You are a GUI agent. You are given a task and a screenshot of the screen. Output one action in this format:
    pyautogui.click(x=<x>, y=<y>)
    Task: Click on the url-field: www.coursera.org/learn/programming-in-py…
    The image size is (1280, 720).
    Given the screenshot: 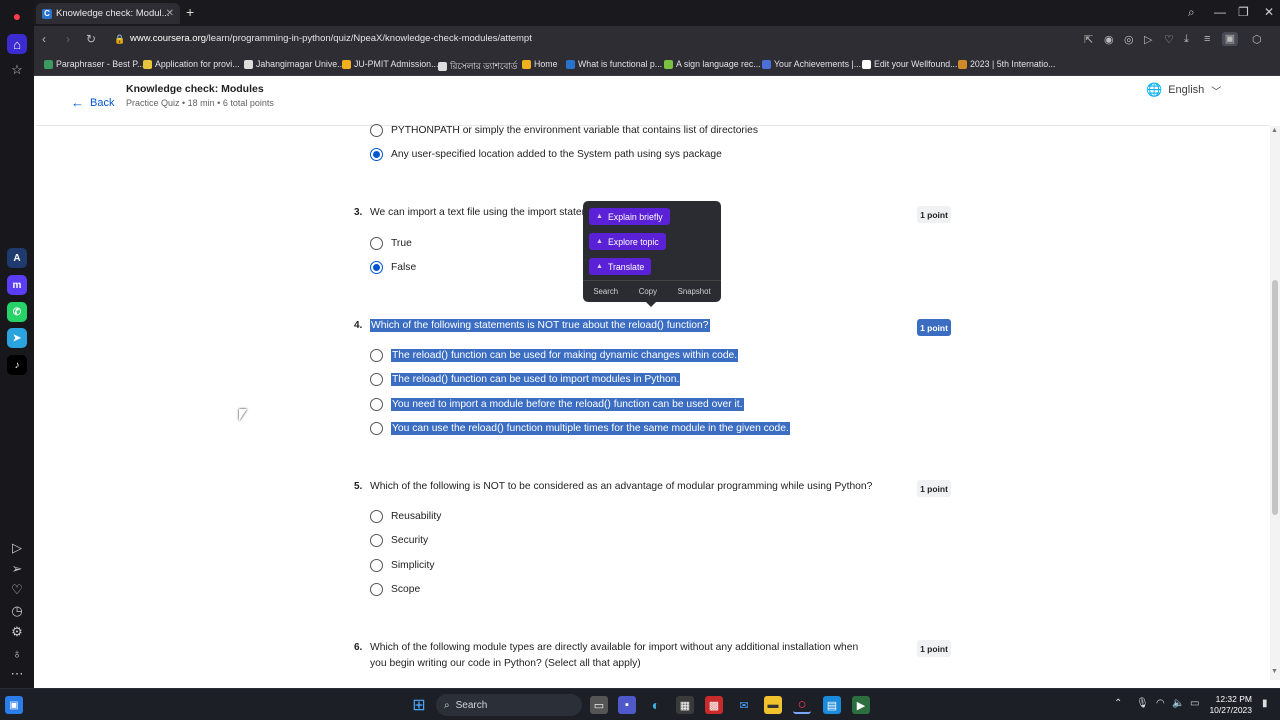 What is the action you would take?
    pyautogui.click(x=331, y=38)
    